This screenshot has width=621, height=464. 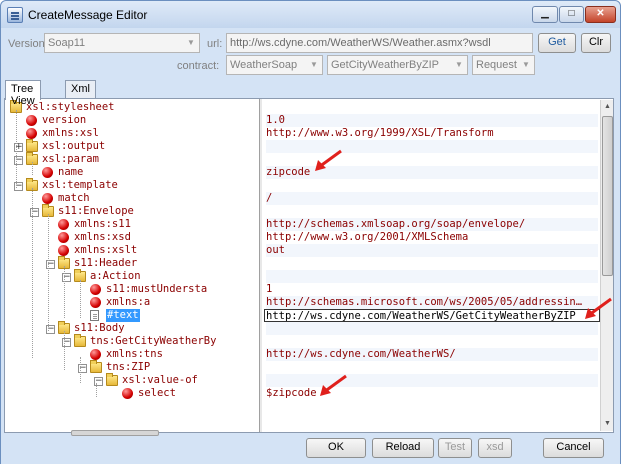 I want to click on tree-row: xmlns:a, so click(x=132, y=302).